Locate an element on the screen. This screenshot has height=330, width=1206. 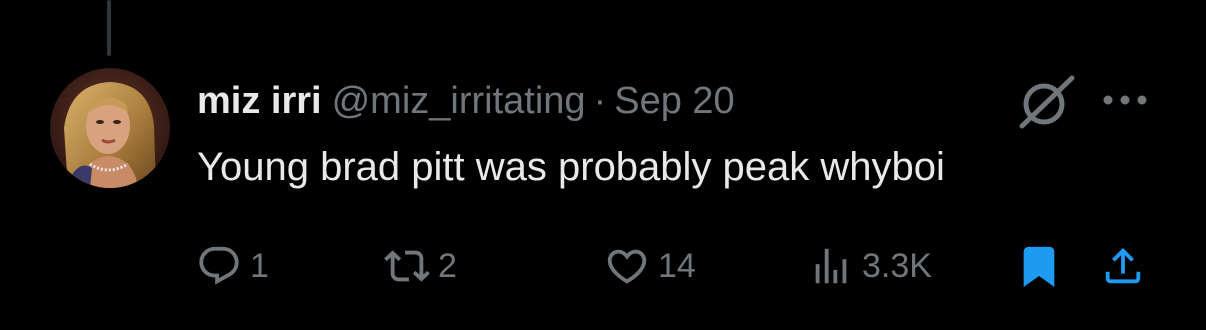
user-handle: @miz_irritating is located at coordinates (459, 101).